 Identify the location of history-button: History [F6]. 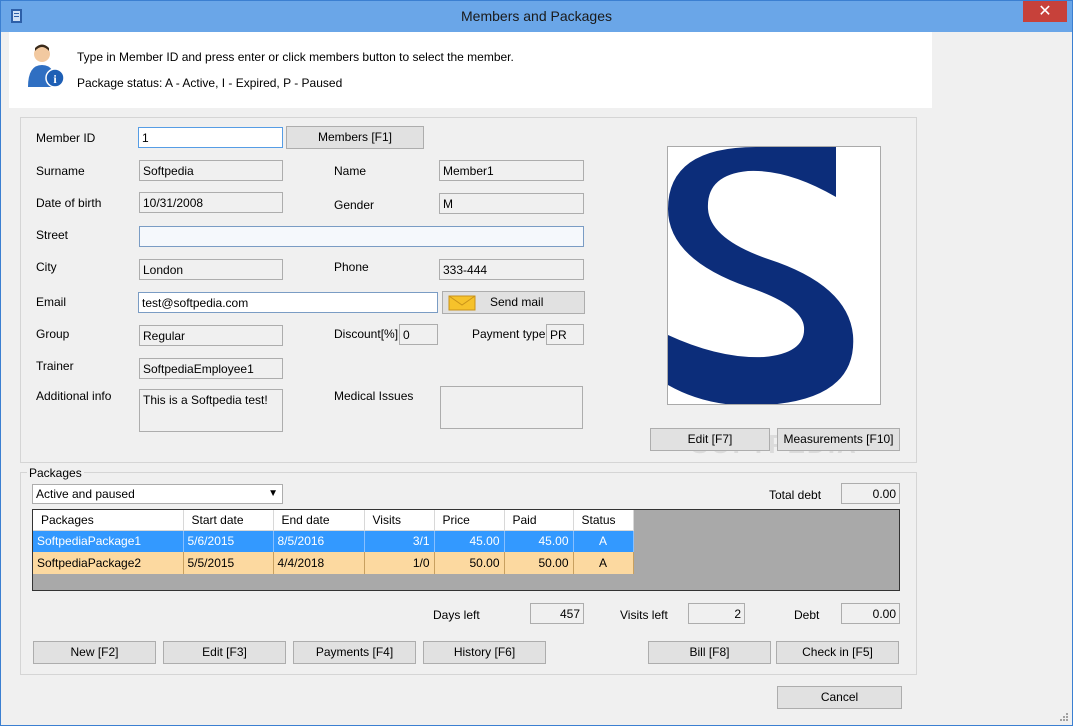
(484, 652).